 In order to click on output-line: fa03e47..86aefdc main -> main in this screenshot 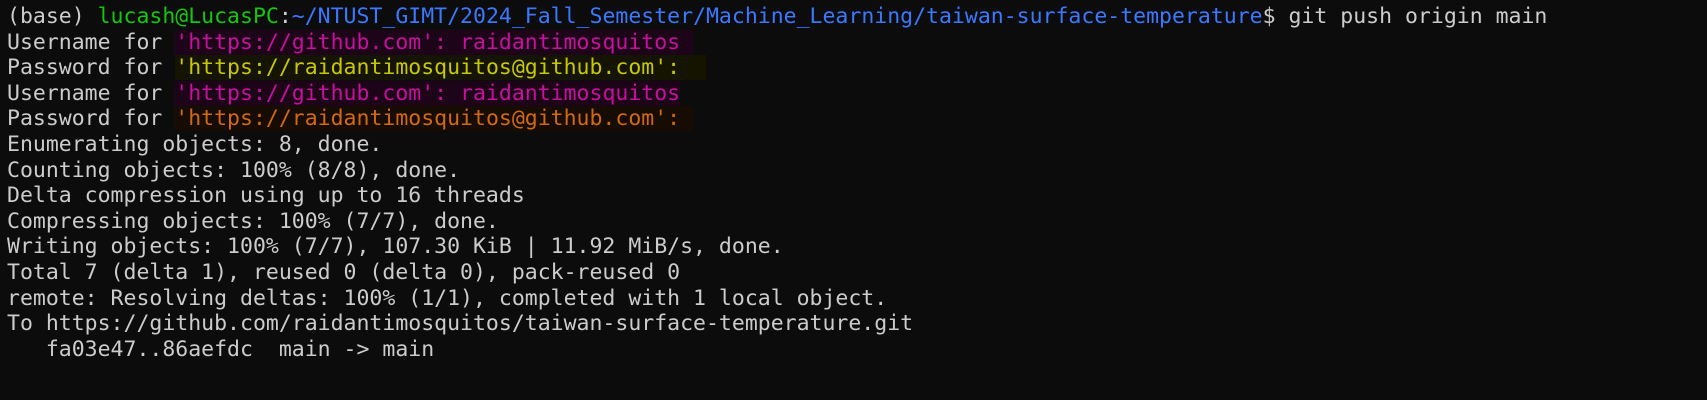, I will do `click(221, 349)`.